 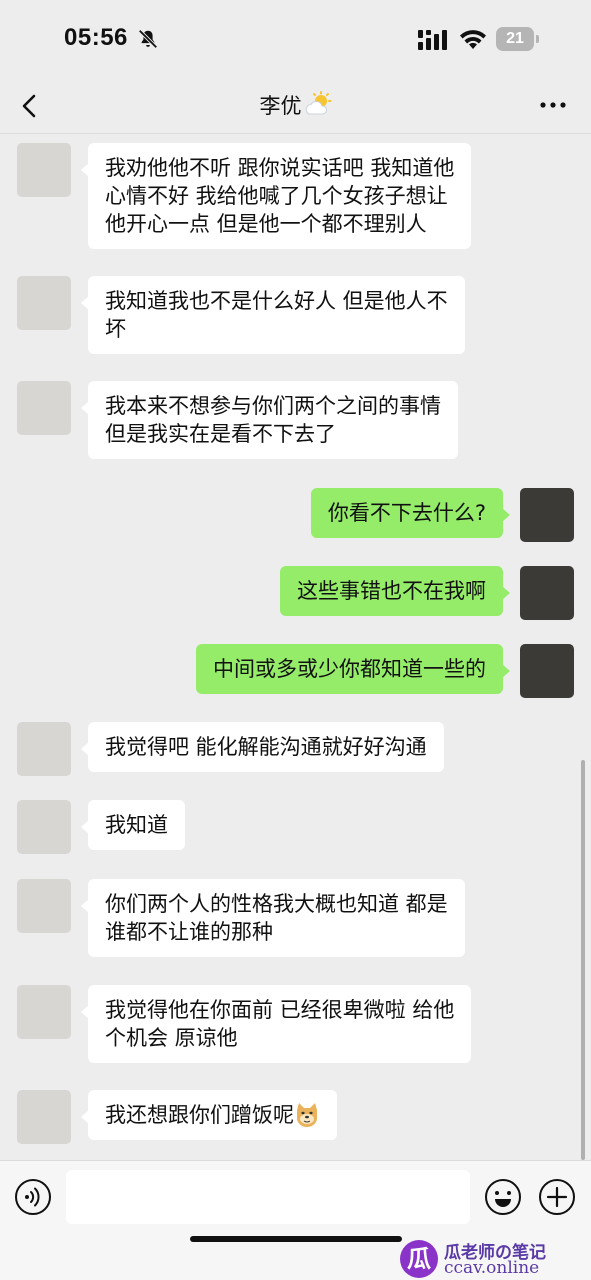 What do you see at coordinates (503, 1197) in the screenshot?
I see `emoji-icon` at bounding box center [503, 1197].